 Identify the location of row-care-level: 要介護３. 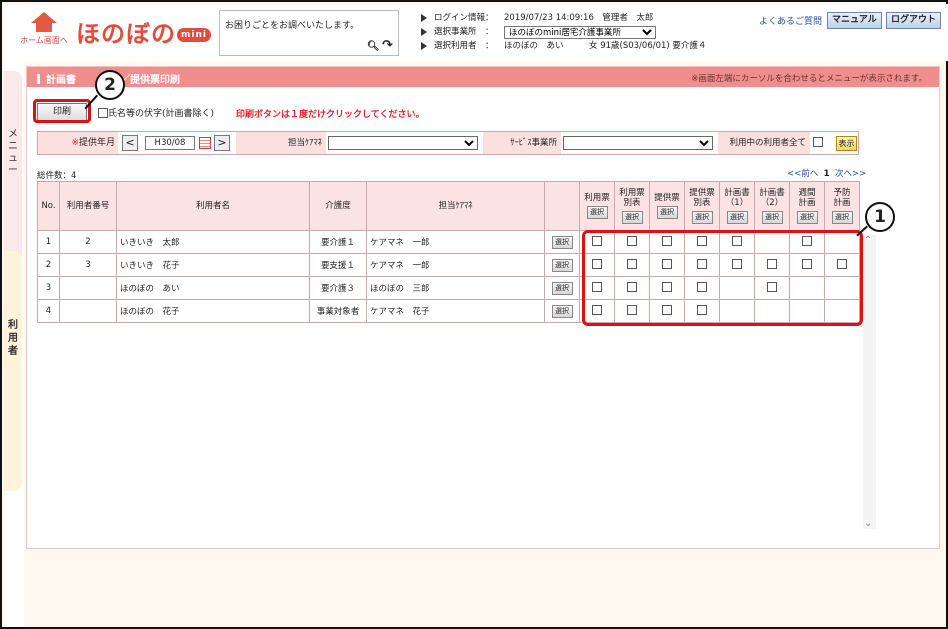
(338, 288).